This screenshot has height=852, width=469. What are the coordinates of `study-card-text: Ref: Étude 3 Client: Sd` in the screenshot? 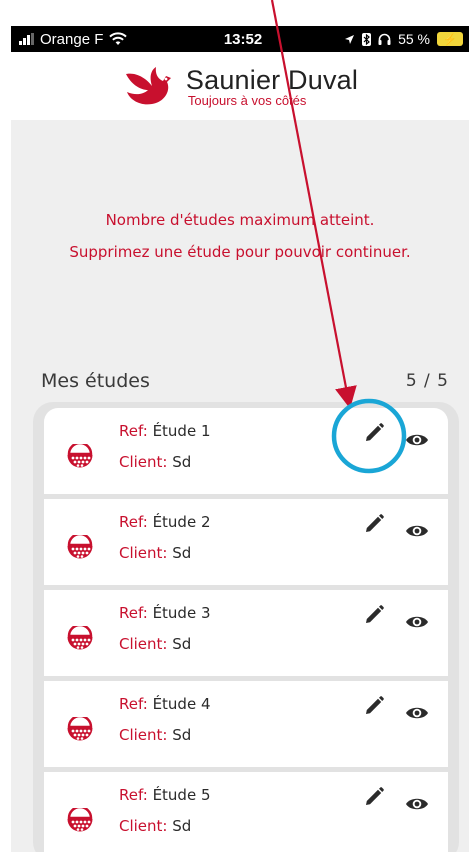 It's located at (165, 629).